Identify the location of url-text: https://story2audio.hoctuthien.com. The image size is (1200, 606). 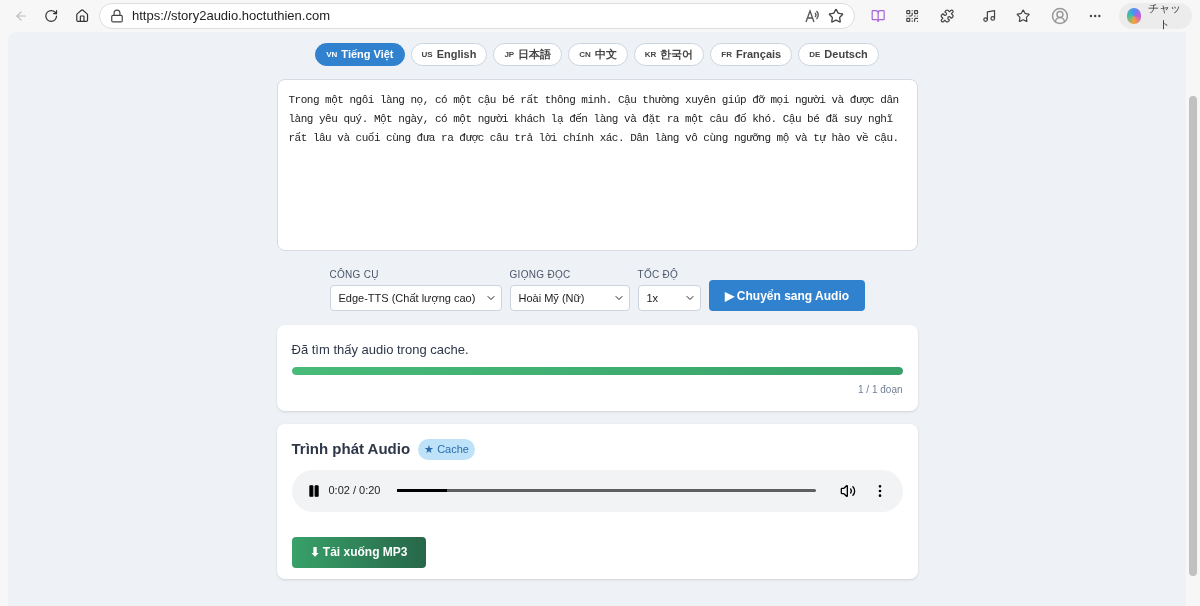
(231, 16).